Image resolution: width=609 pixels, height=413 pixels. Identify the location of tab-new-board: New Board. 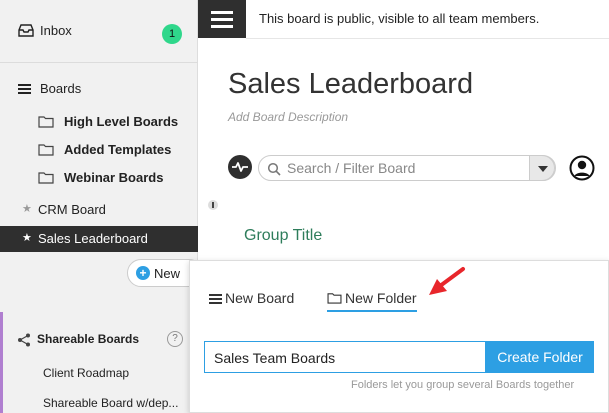
(251, 298).